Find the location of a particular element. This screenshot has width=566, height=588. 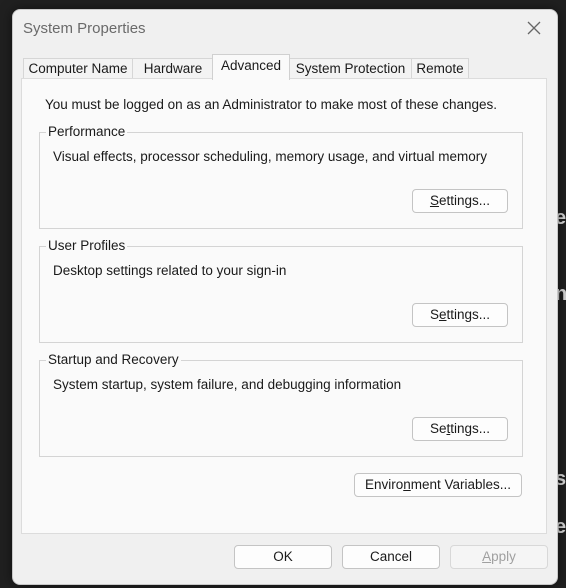

title-bar: System Properties is located at coordinates (285, 29).